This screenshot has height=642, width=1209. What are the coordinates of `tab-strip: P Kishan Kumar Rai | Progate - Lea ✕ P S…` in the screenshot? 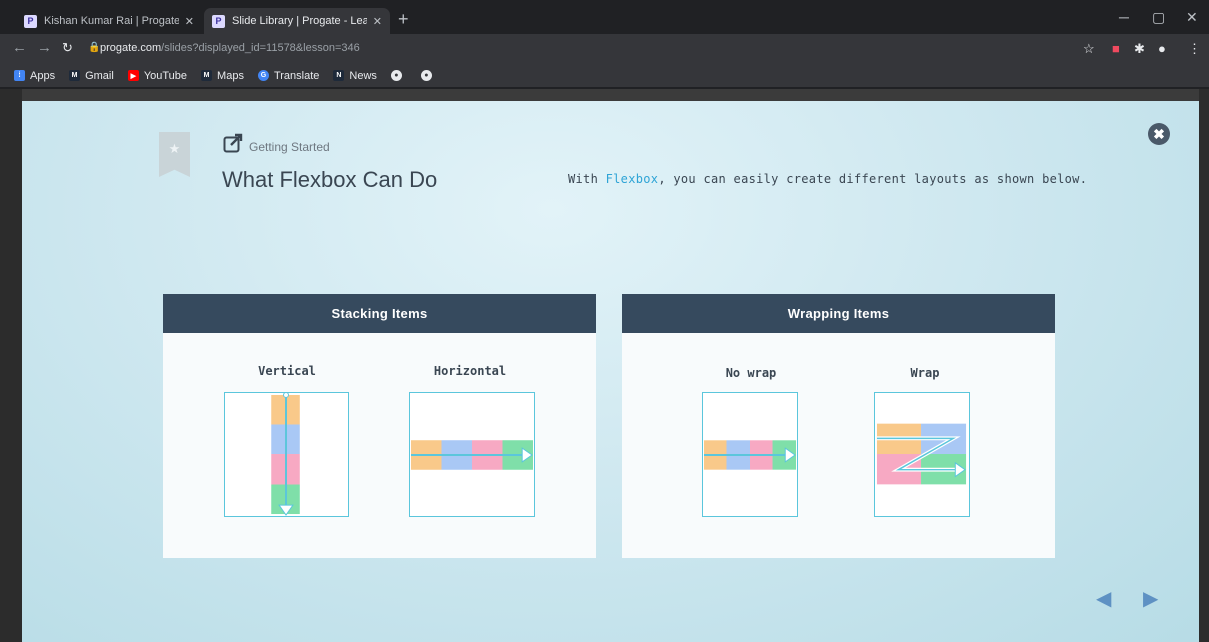 It's located at (604, 17).